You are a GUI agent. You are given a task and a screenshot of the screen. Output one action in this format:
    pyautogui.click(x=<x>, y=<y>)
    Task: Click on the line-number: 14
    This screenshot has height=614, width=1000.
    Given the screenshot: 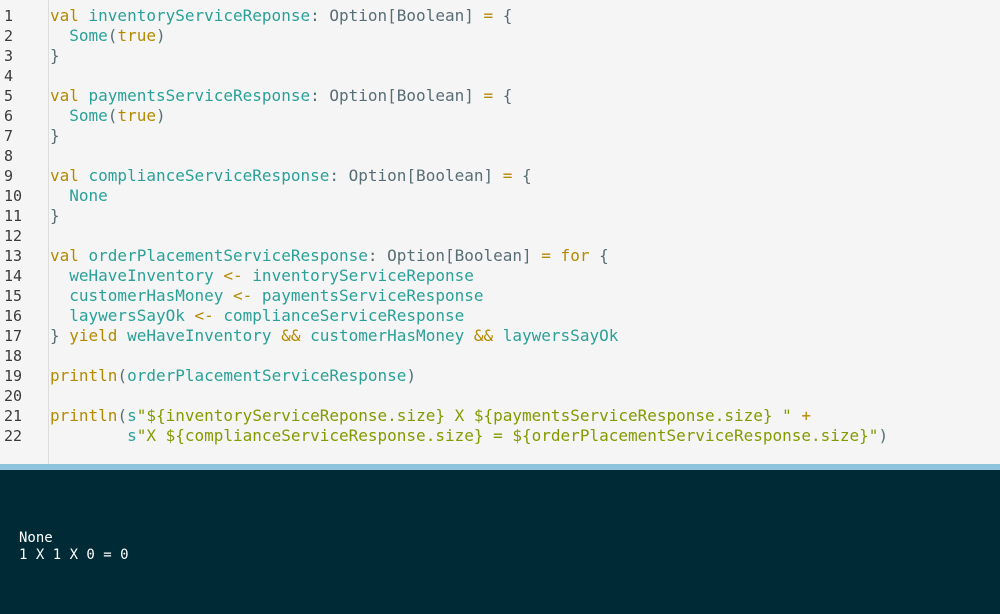 What is the action you would take?
    pyautogui.click(x=13, y=276)
    